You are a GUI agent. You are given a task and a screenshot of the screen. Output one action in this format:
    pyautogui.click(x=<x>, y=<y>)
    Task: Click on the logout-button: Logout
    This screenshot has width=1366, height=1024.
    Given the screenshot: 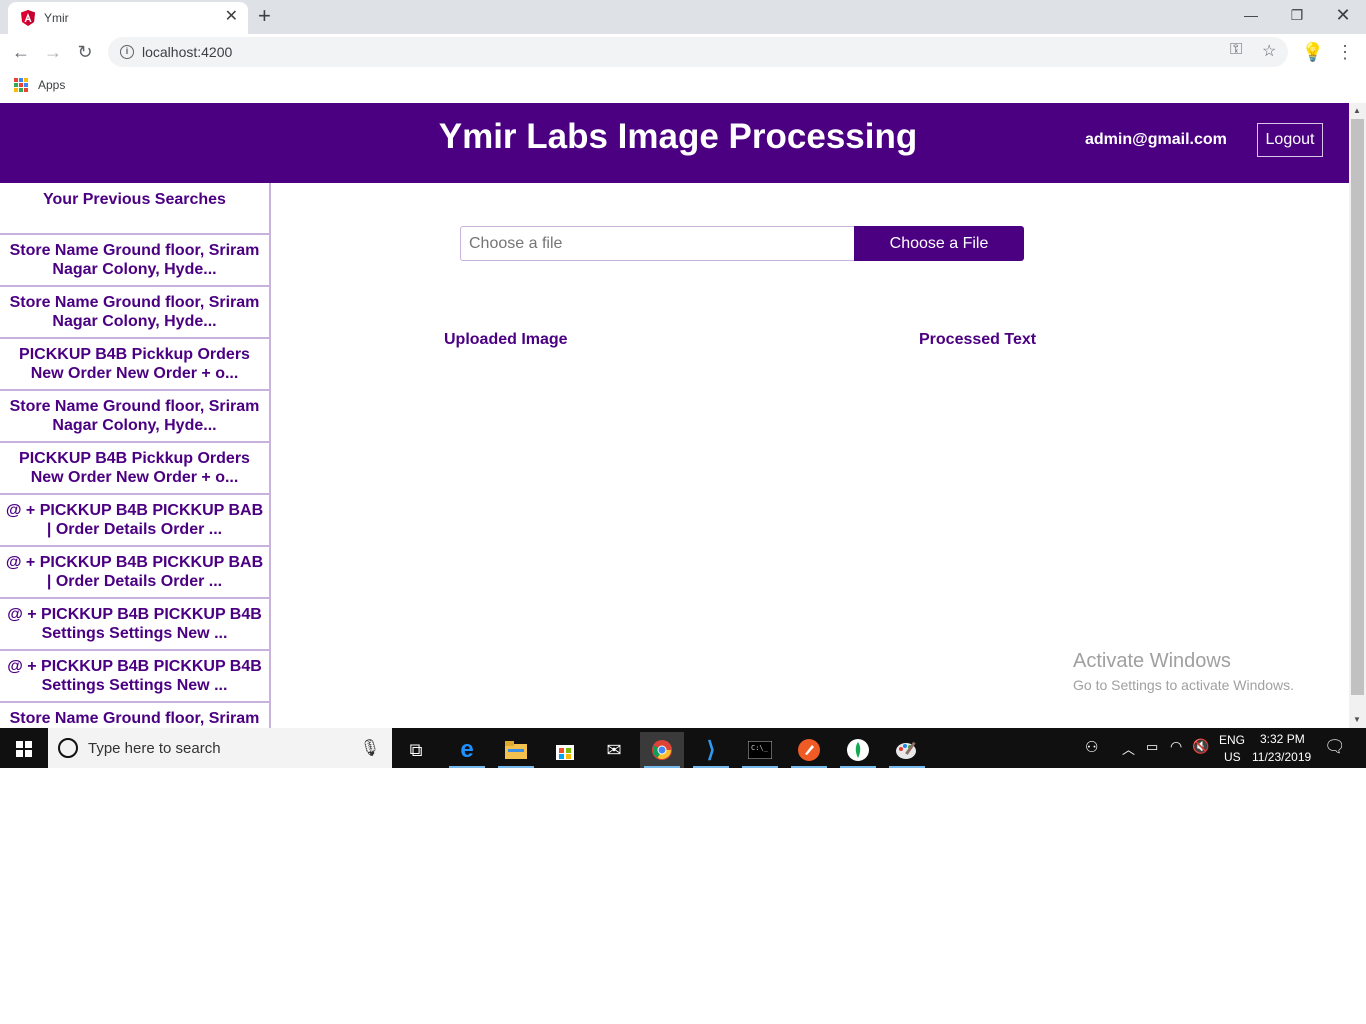 What is the action you would take?
    pyautogui.click(x=1290, y=140)
    